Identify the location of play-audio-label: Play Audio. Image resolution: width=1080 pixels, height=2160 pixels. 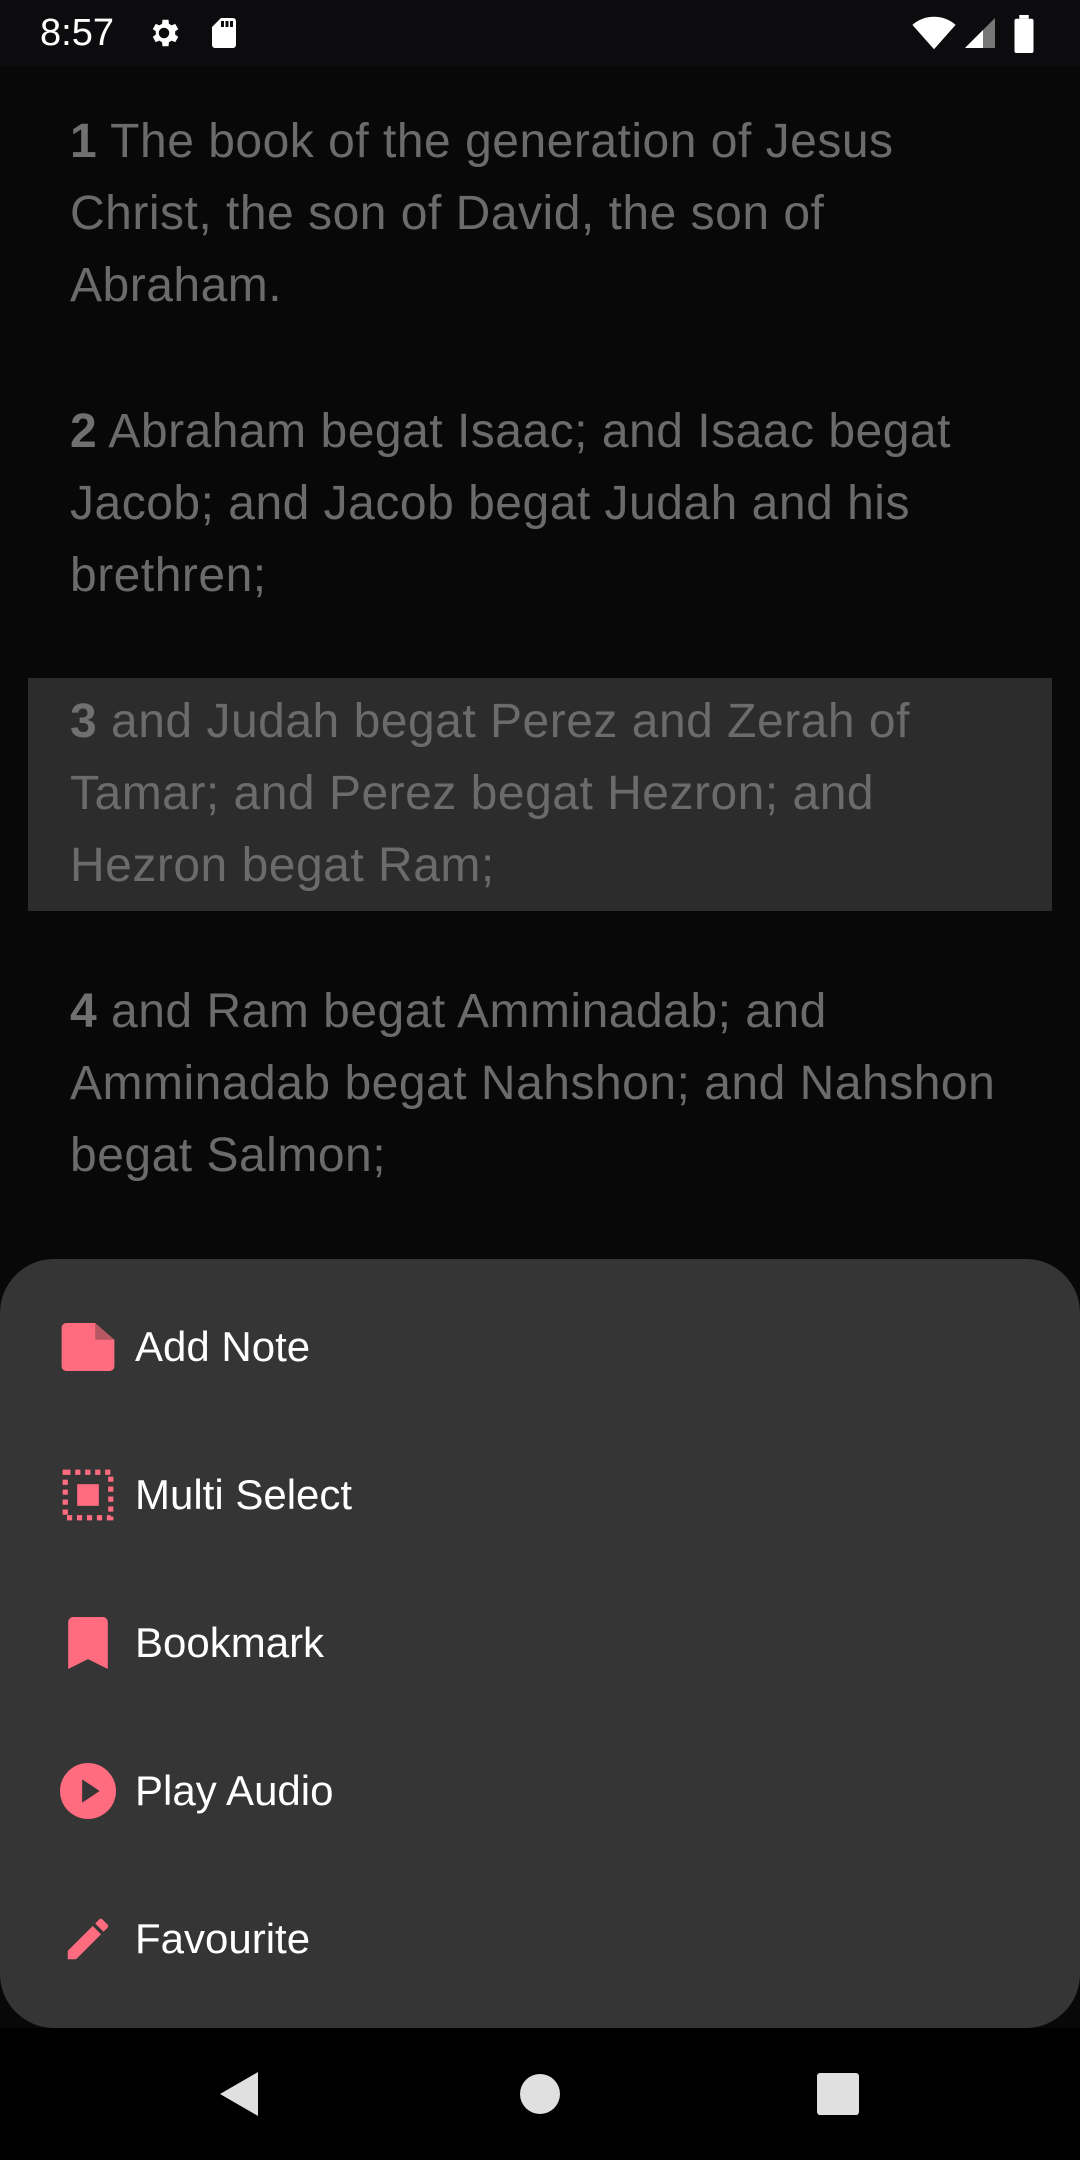
(234, 1790).